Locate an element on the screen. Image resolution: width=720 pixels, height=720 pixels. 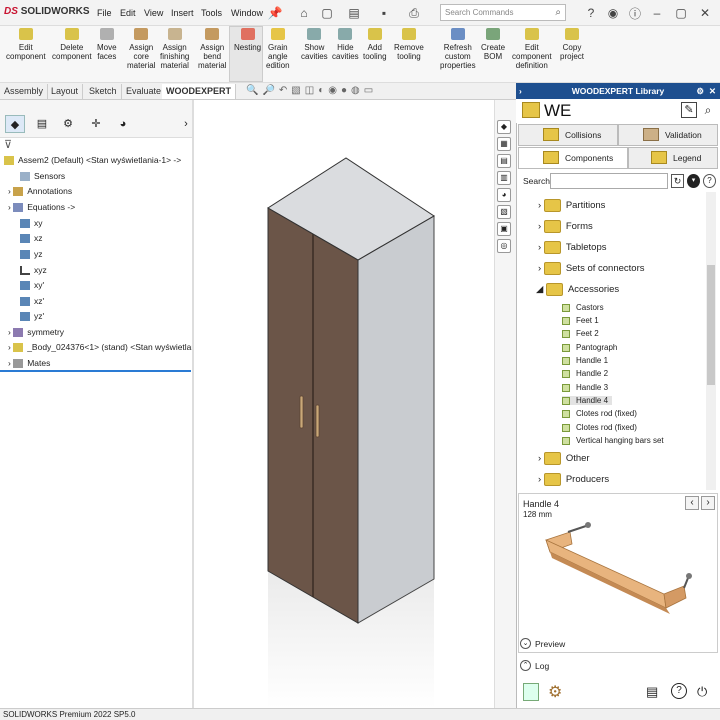
tab-sketch: Sketch is located at coordinates (103, 91).